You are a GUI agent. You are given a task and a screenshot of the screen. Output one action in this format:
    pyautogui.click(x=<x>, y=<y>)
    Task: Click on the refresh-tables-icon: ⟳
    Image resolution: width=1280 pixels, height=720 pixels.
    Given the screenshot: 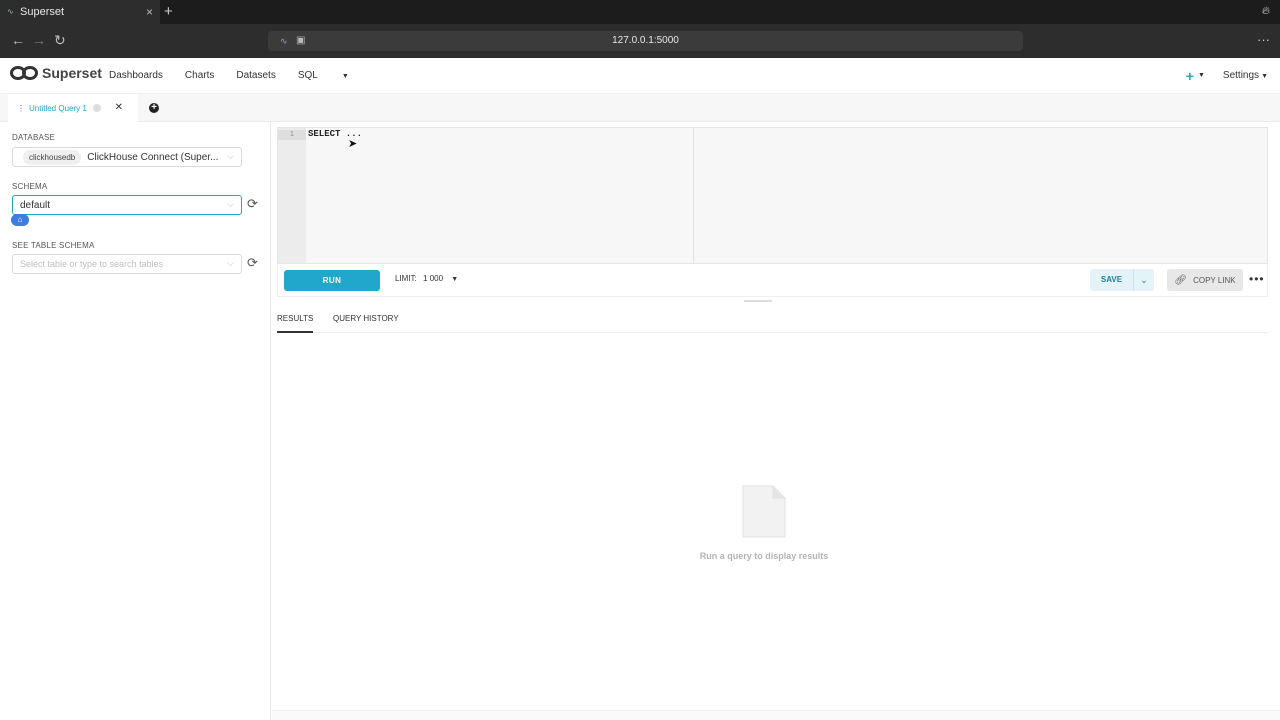 What is the action you would take?
    pyautogui.click(x=252, y=263)
    